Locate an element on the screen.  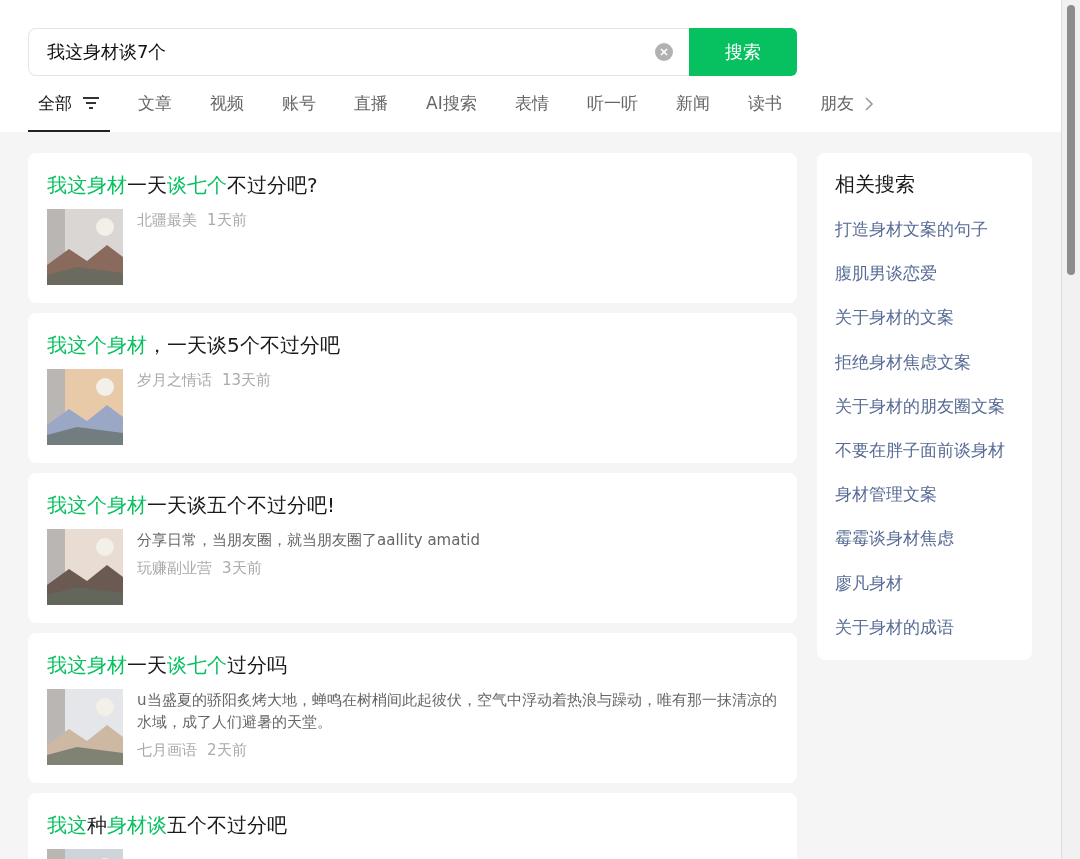
source-name: 七月画语 is located at coordinates (167, 750).